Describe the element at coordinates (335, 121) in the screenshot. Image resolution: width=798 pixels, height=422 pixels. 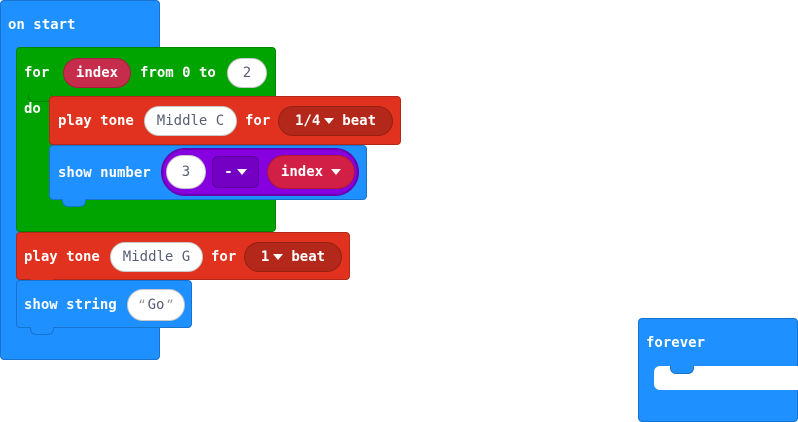
I see `beat-dropdown-1: 1/4 beat` at that location.